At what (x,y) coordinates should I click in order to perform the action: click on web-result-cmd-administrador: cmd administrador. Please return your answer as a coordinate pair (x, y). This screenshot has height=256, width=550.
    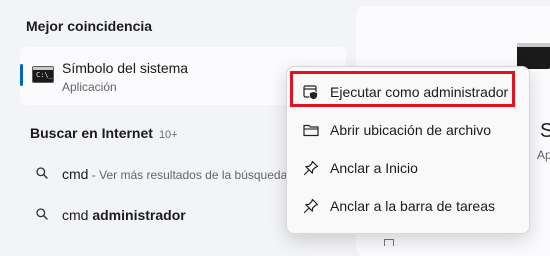
    Looking at the image, I should click on (170, 215).